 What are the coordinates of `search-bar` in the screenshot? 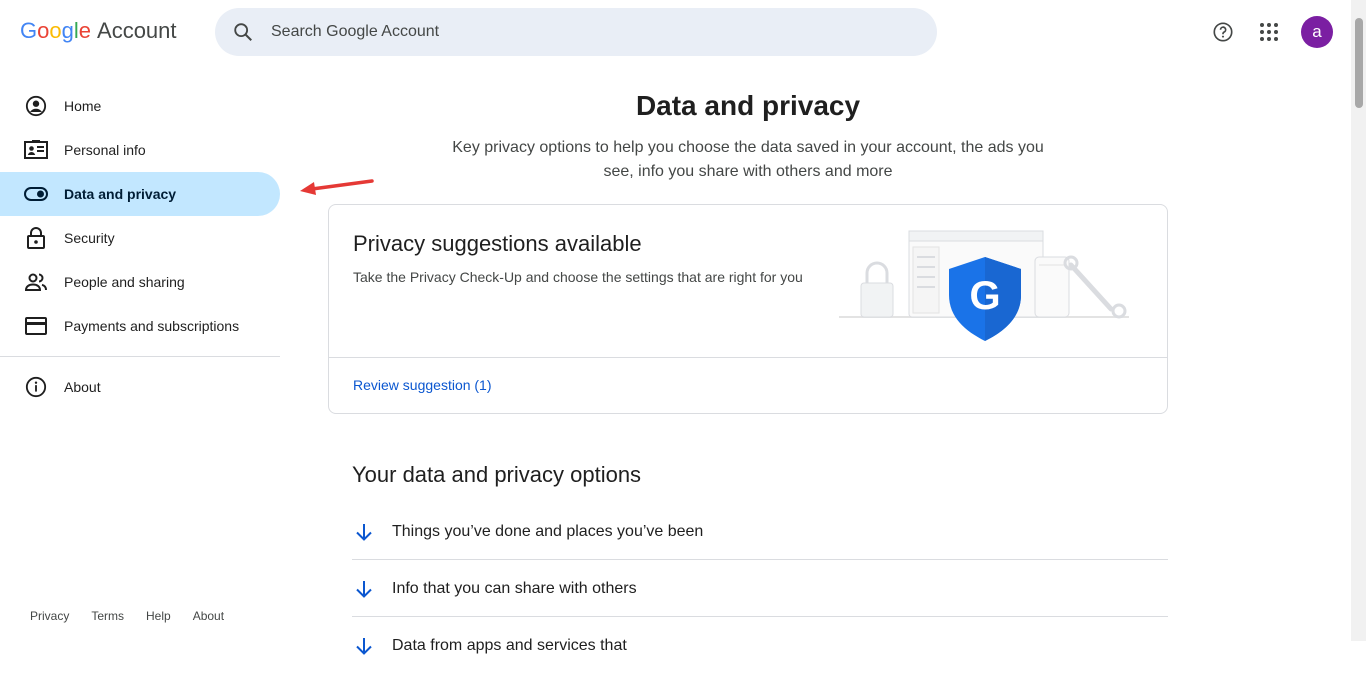 It's located at (576, 32).